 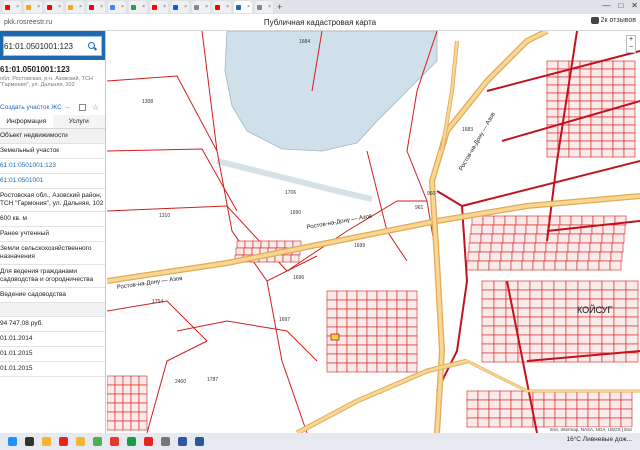 I want to click on file-manager-icon, so click(x=80, y=441).